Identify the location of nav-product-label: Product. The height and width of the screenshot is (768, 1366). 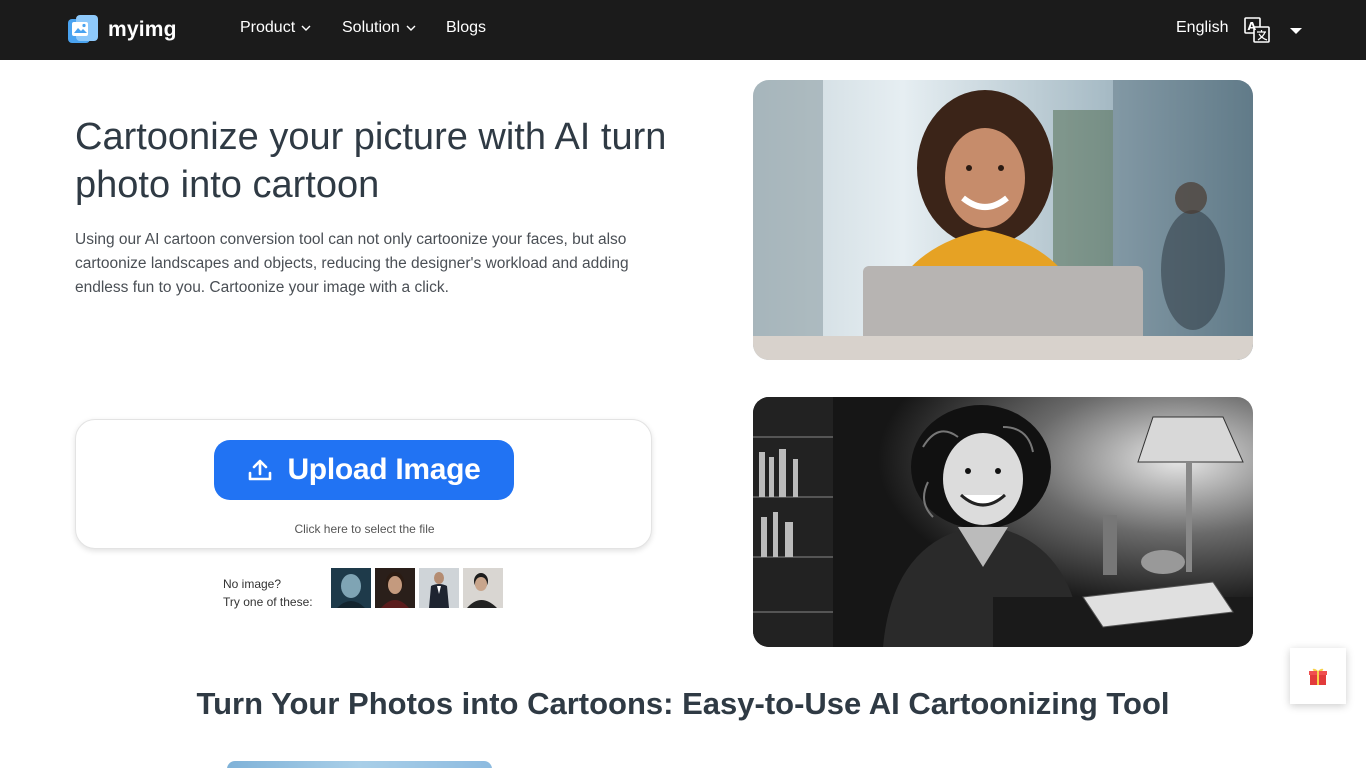
(268, 27).